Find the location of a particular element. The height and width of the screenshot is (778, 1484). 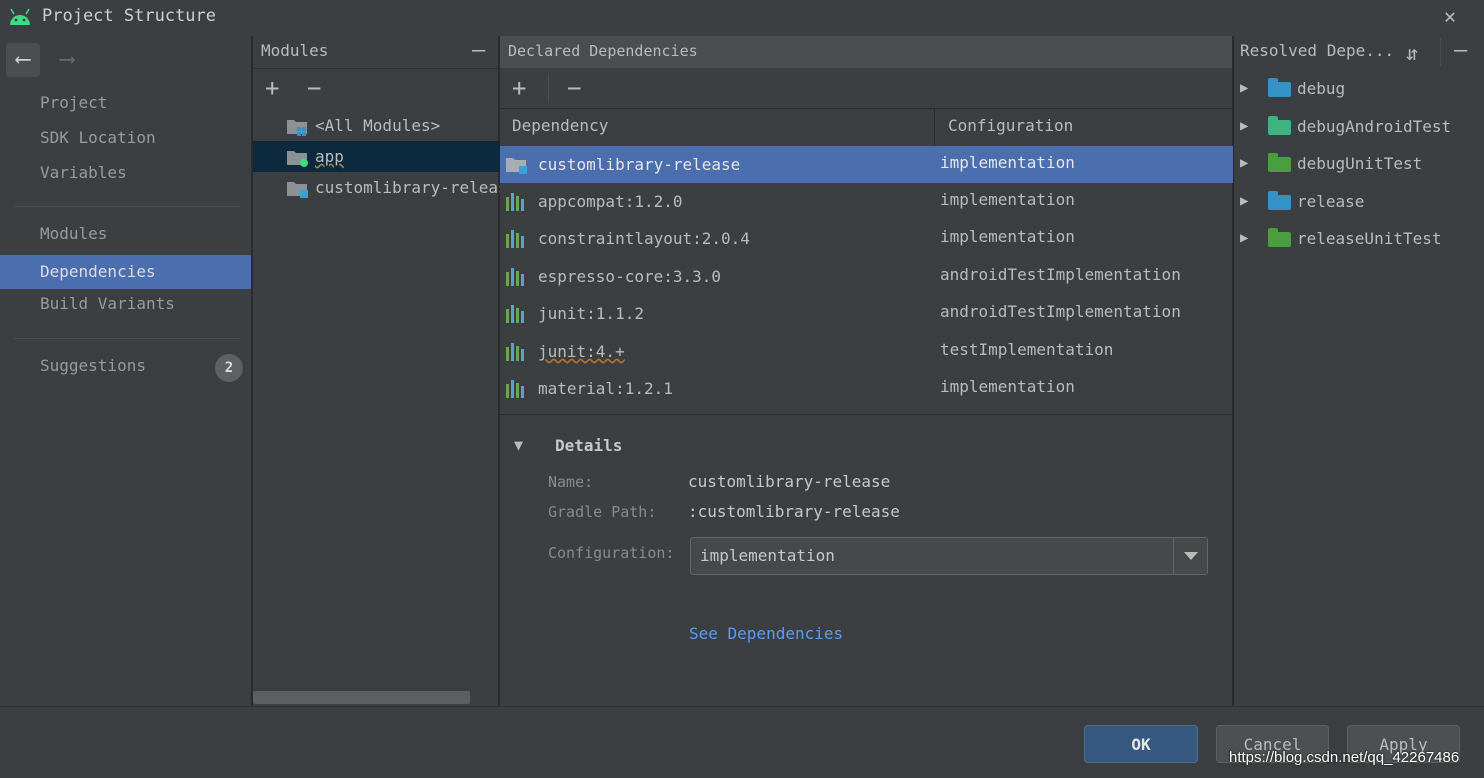

details-title: Details is located at coordinates (589, 445).